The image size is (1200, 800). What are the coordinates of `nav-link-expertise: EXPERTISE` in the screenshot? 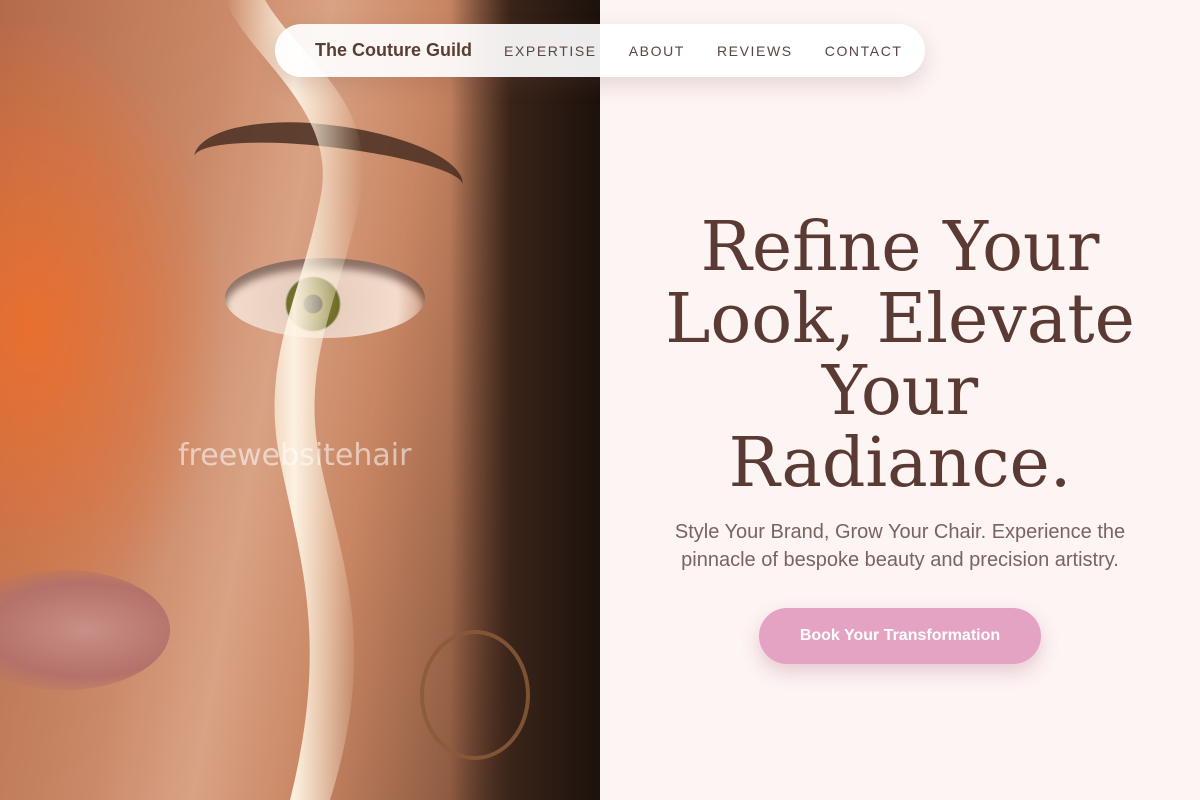 It's located at (550, 51).